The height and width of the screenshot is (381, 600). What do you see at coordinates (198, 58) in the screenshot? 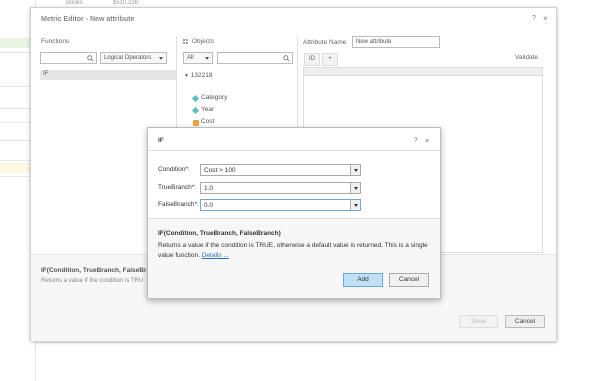
I see `objects-filter-select: All` at bounding box center [198, 58].